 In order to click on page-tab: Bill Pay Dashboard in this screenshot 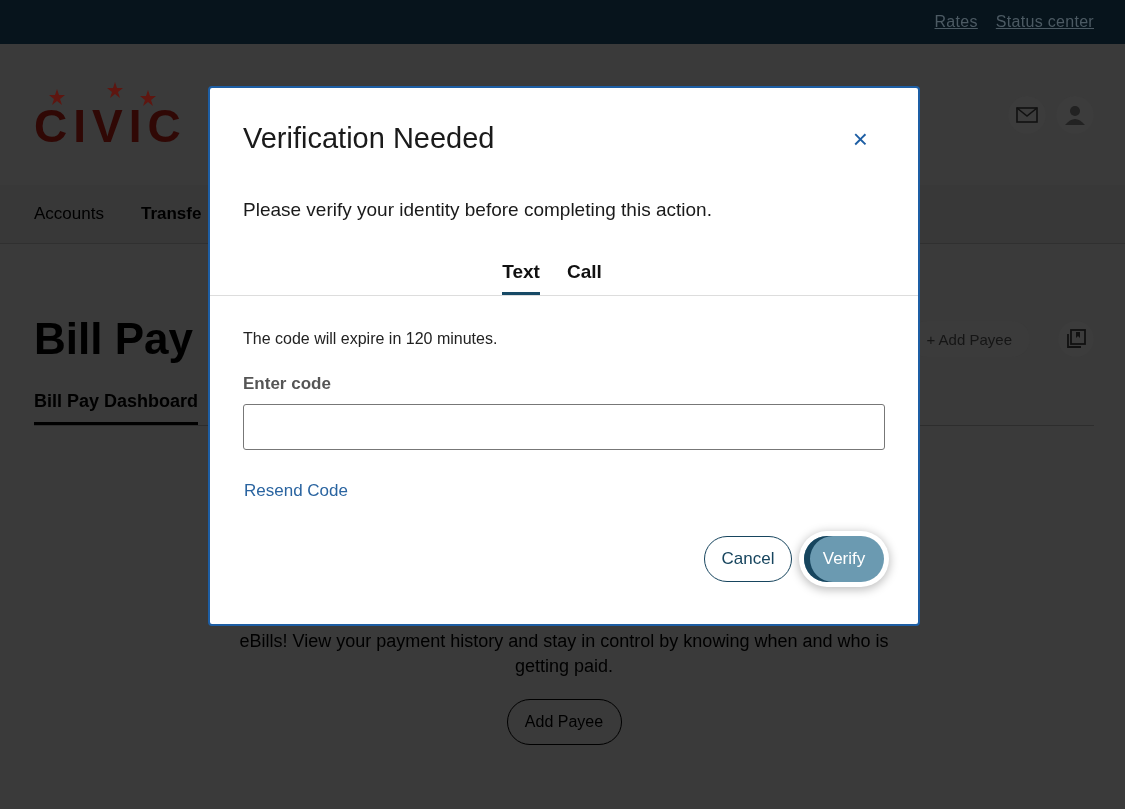, I will do `click(116, 404)`.